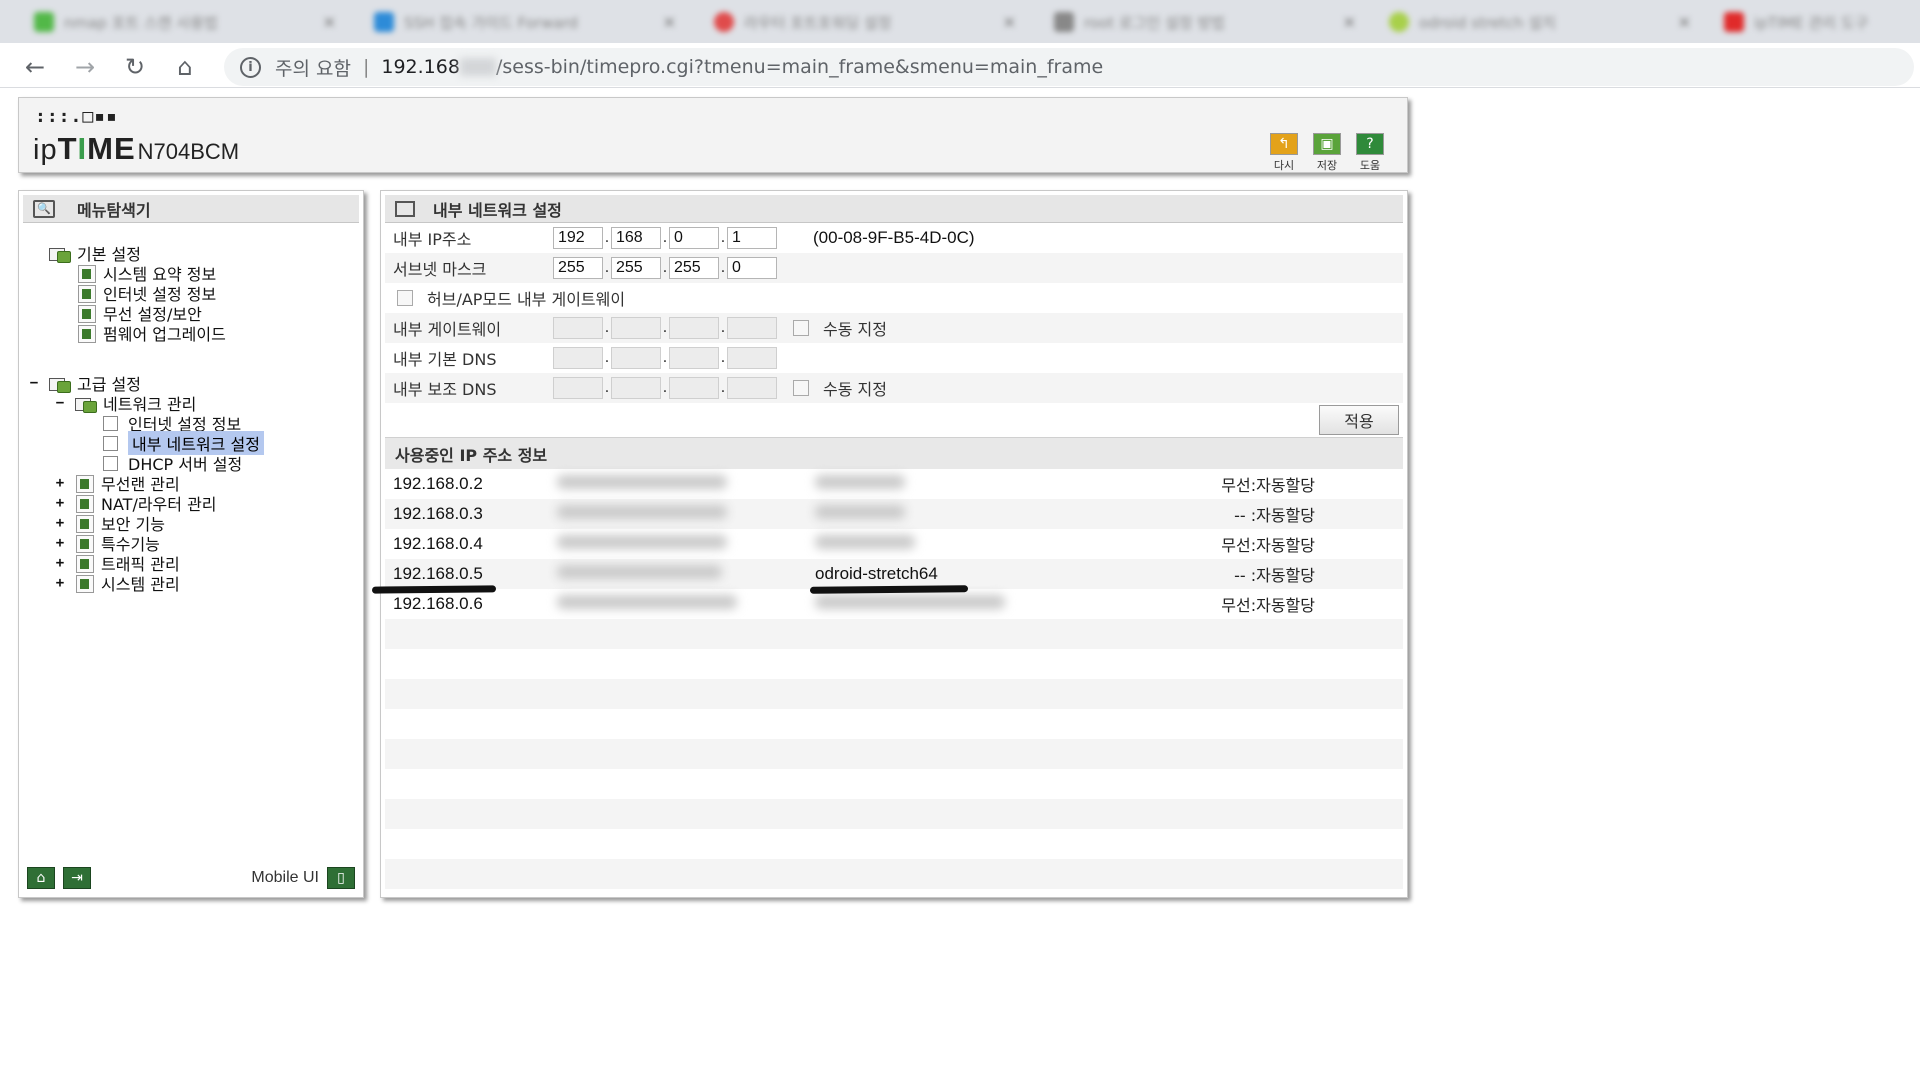 This screenshot has width=1920, height=1080. Describe the element at coordinates (855, 329) in the screenshot. I see `gateway-manual-label: 수동 지정` at that location.